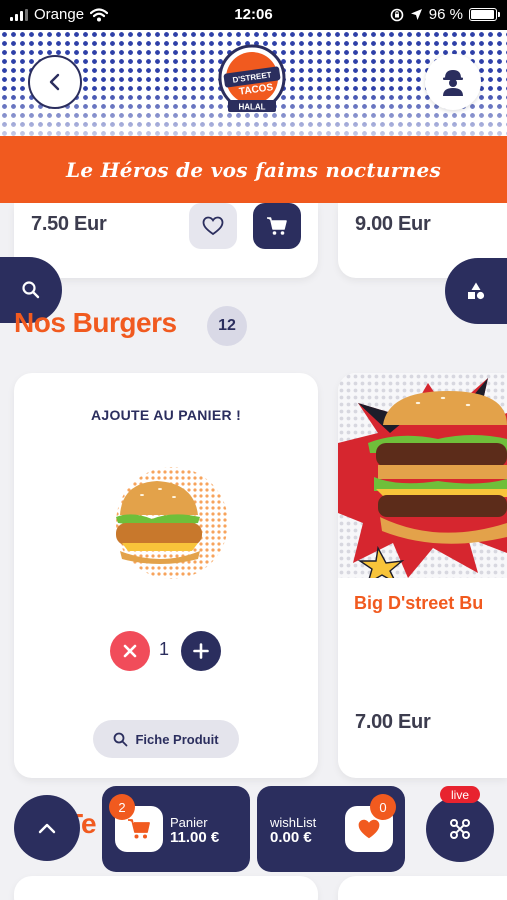 This screenshot has width=507, height=900. I want to click on nodes-icon, so click(460, 829).